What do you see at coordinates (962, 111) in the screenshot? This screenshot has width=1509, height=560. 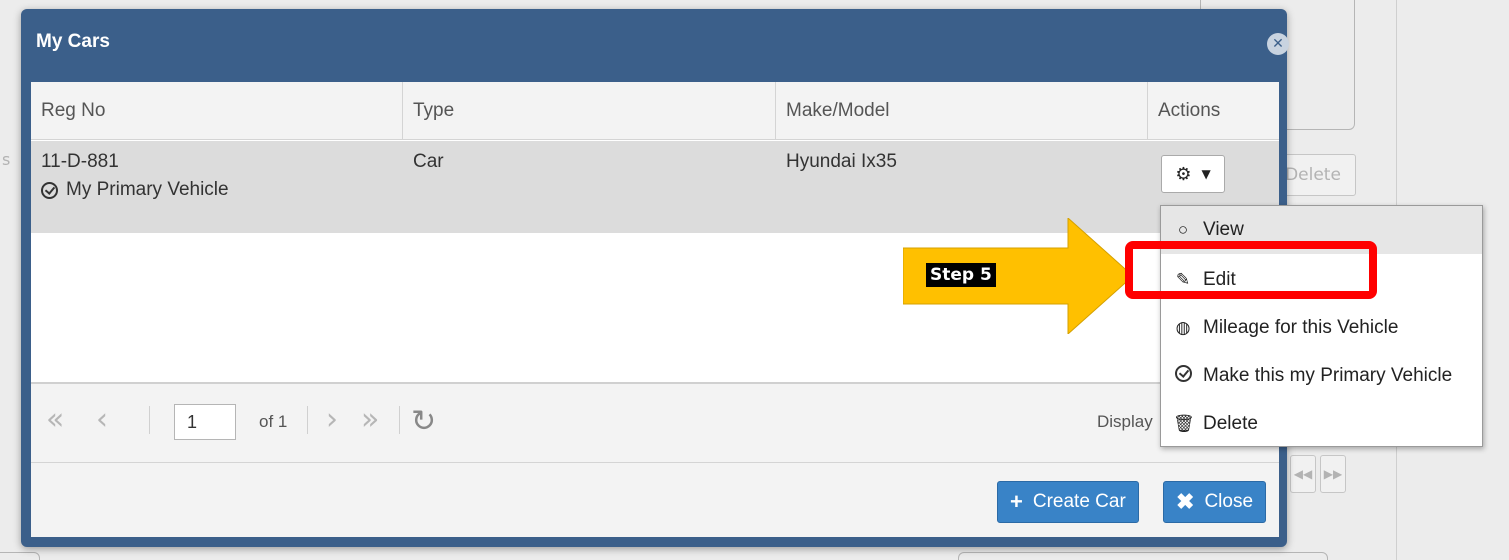 I see `column-header-make-model: Make/Model` at bounding box center [962, 111].